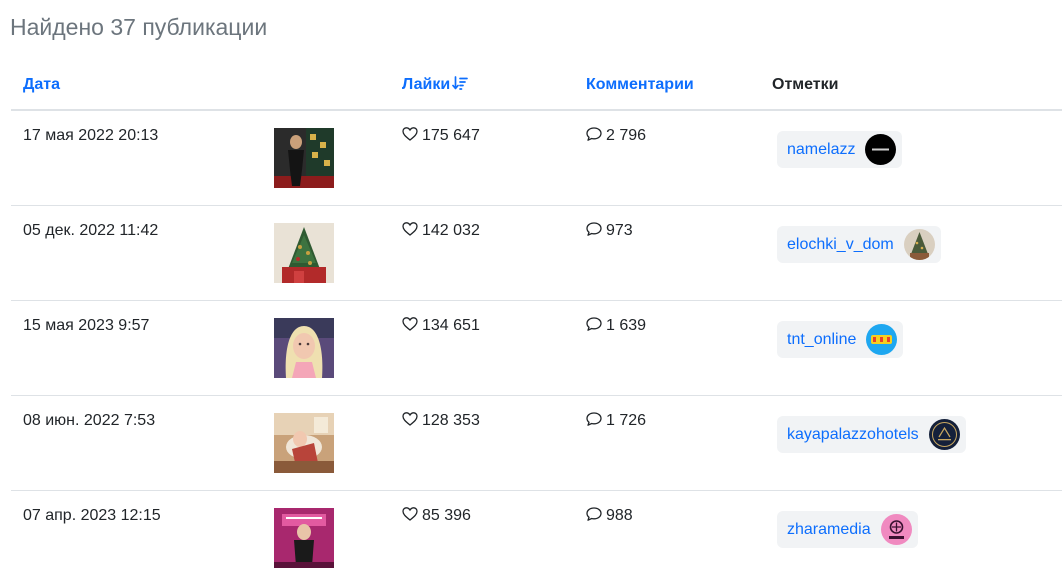 The width and height of the screenshot is (1062, 585). I want to click on tag-chip: tnt_online, so click(840, 339).